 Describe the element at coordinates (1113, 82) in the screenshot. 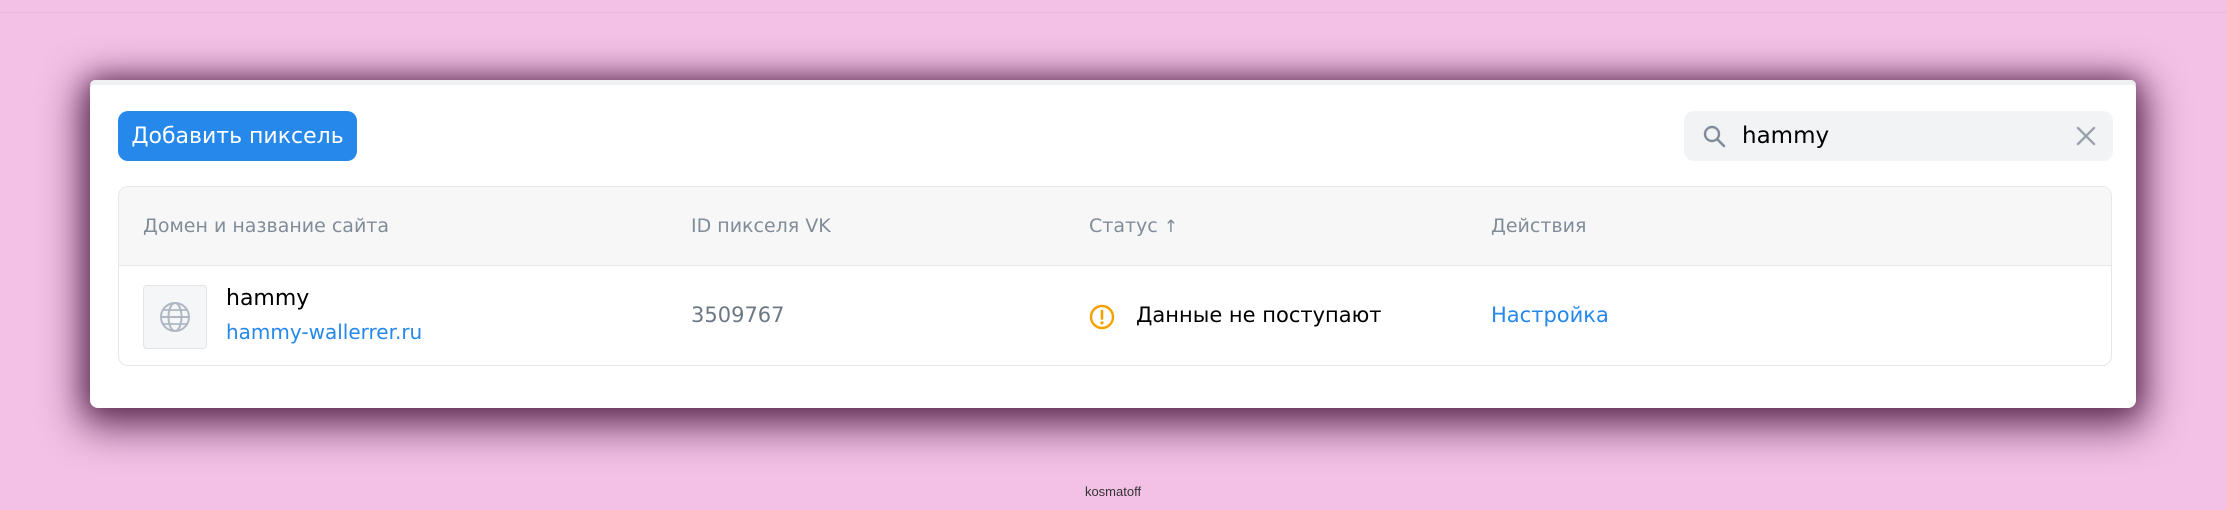

I see `panel-top-border` at that location.